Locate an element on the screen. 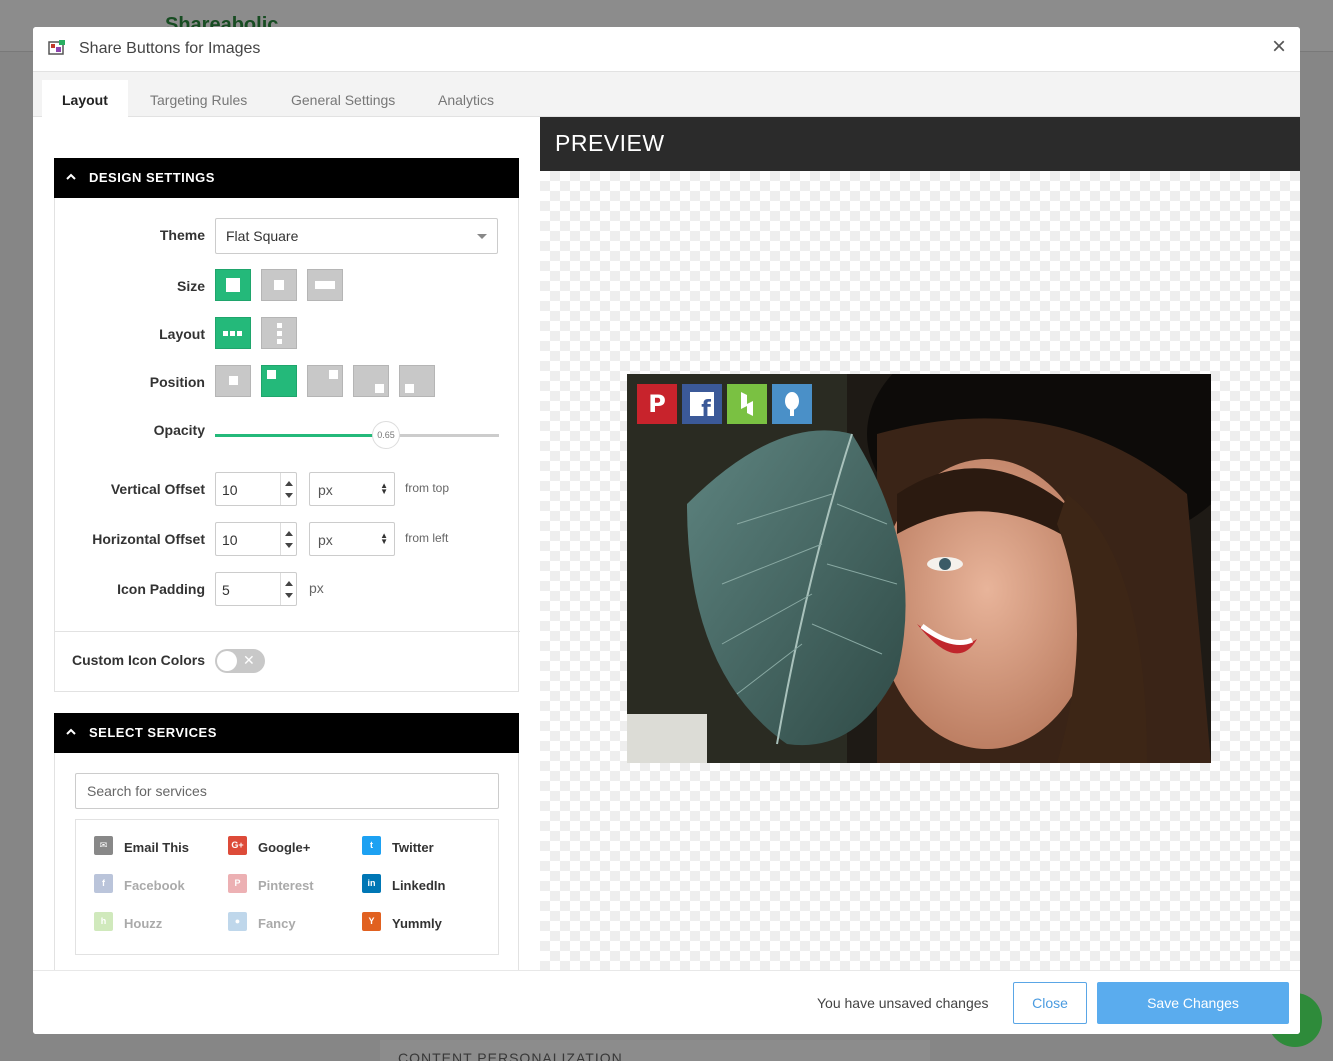 The height and width of the screenshot is (1061, 1333). pinterest-icon: P is located at coordinates (237, 883).